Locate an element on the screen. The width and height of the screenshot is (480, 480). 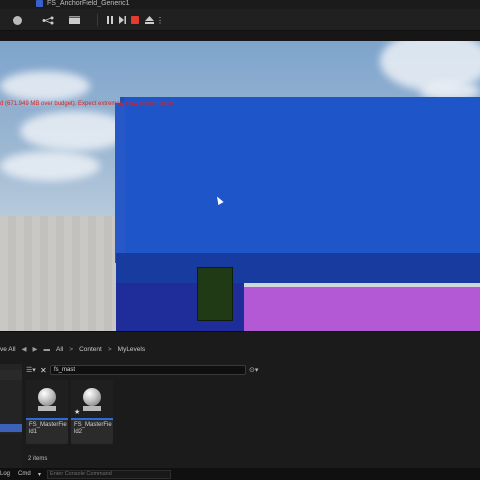
save-all-button: ve All is located at coordinates (8, 349).